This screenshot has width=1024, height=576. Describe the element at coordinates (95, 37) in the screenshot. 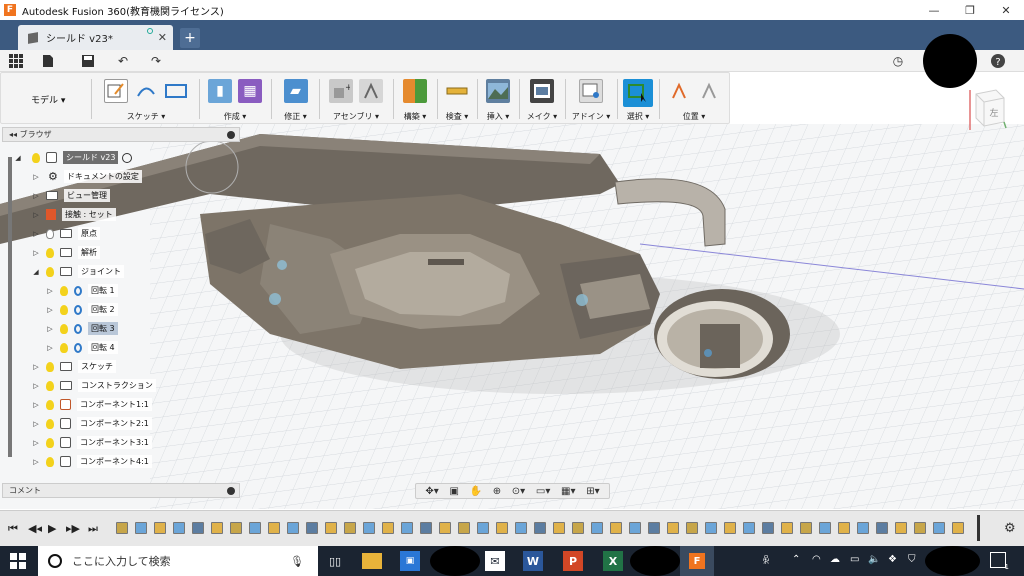

I see `document-tab: シールド v23* ✕` at that location.